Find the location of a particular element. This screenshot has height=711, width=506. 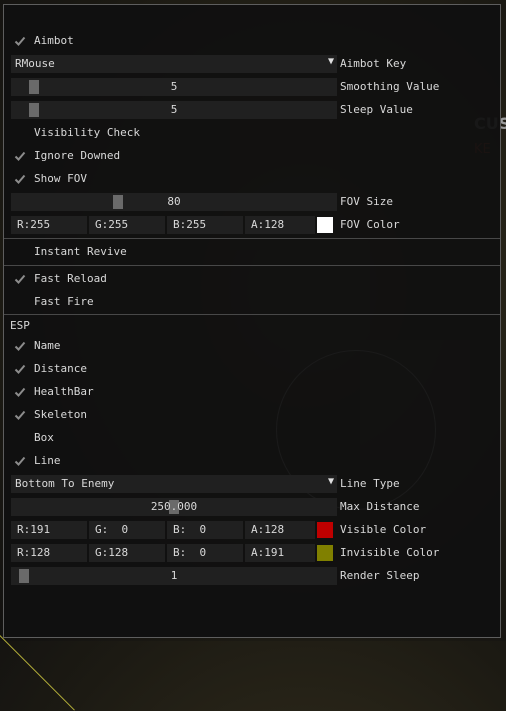

fast-fire-checkbox is located at coordinates (20, 302).